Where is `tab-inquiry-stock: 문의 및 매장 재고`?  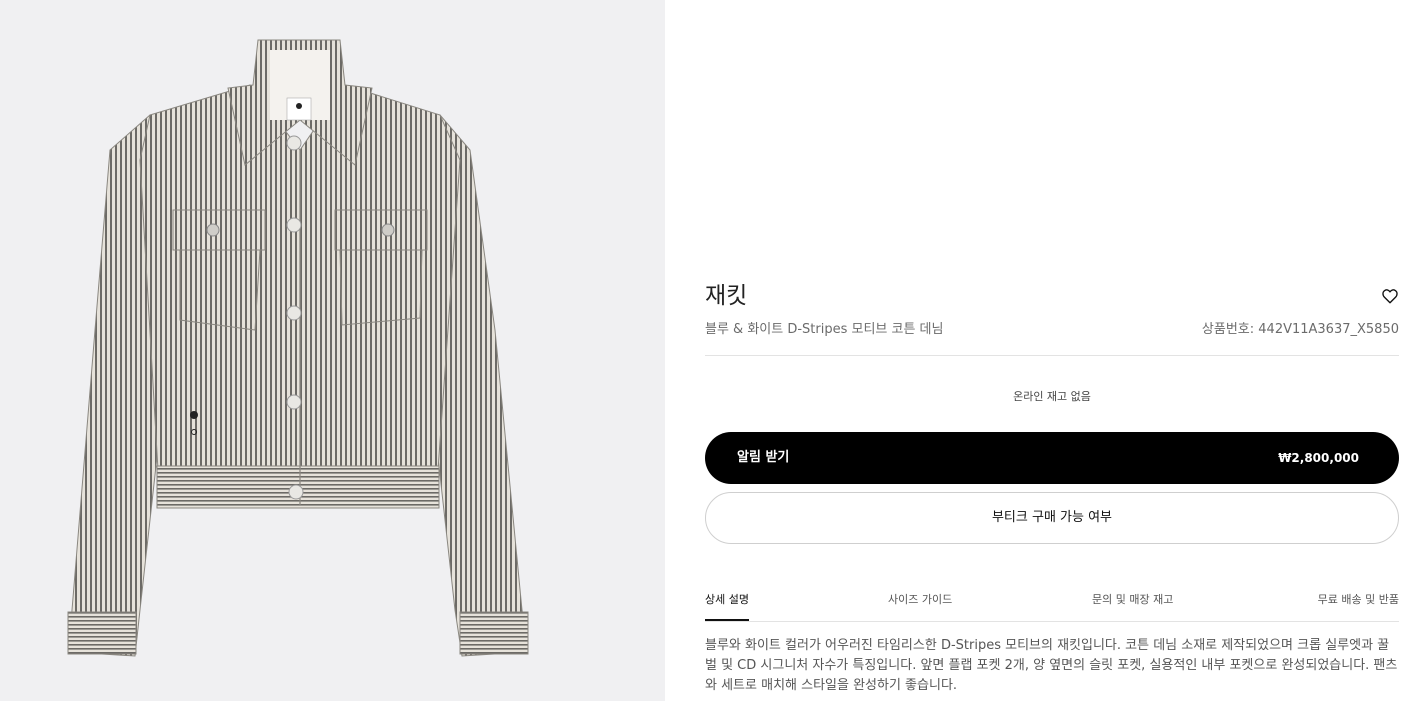 tab-inquiry-stock: 문의 및 매장 재고 is located at coordinates (1132, 605).